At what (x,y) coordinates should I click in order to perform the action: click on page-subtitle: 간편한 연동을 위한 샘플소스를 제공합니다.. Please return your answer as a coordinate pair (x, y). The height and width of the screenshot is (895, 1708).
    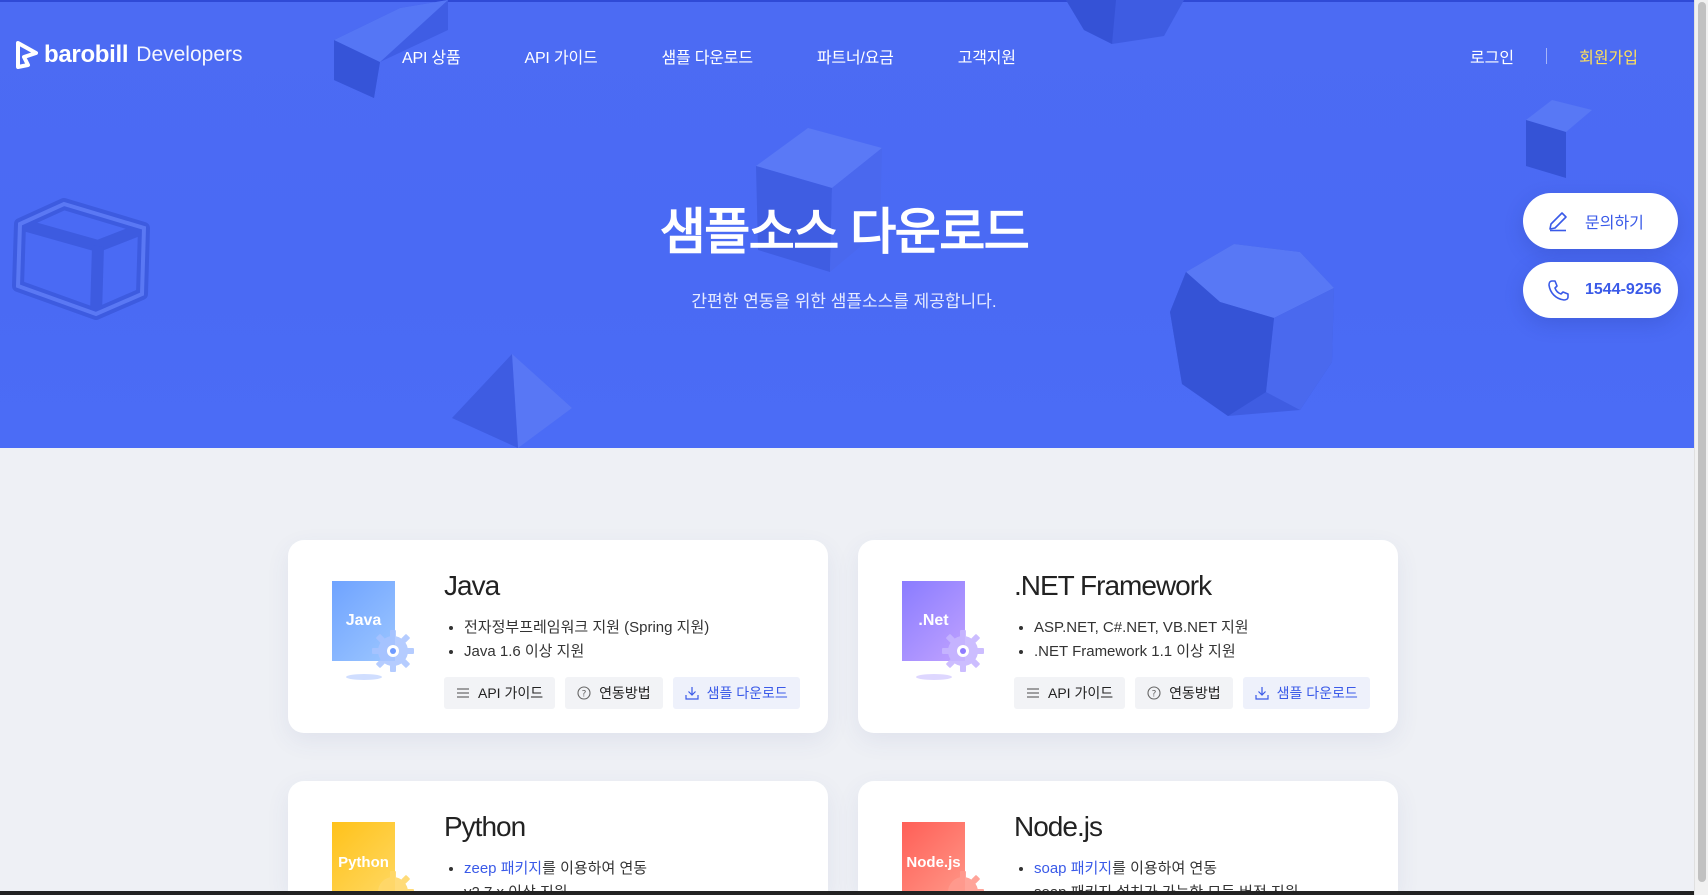
    Looking at the image, I should click on (844, 301).